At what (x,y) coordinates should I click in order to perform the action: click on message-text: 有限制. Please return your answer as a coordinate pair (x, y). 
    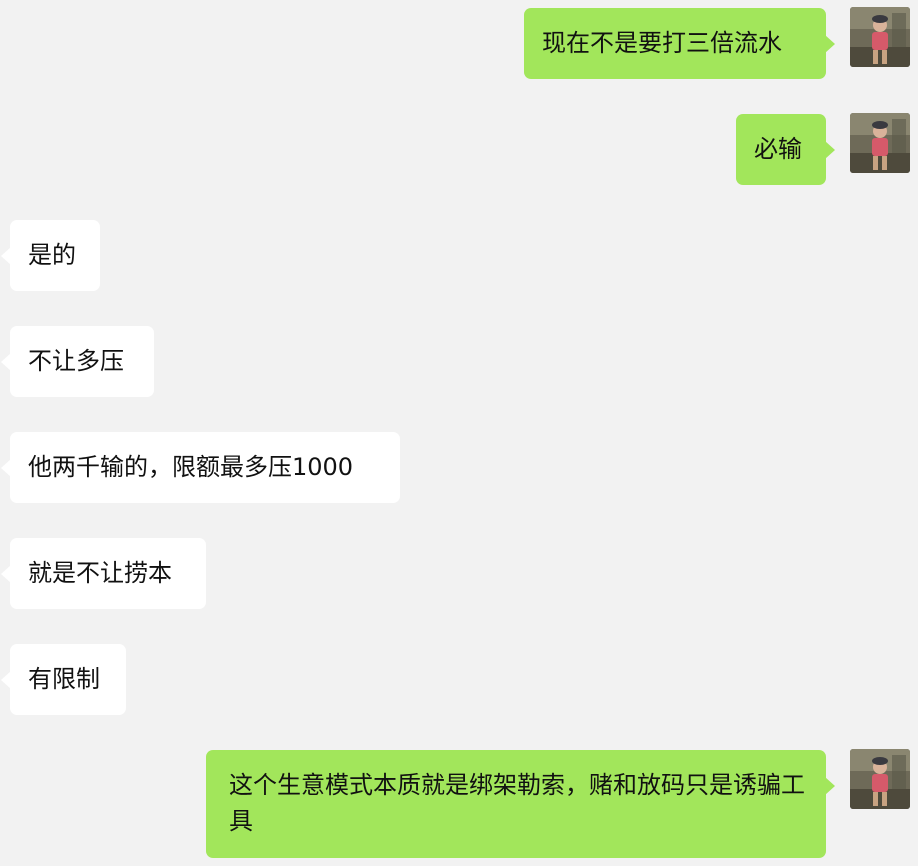
    Looking at the image, I should click on (64, 679).